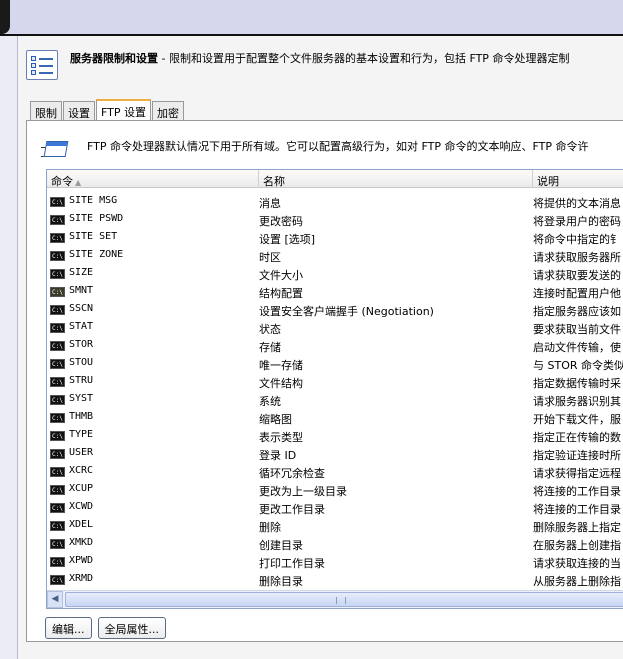 The height and width of the screenshot is (659, 623). What do you see at coordinates (577, 257) in the screenshot?
I see `description-cell: 请求获取服务器所` at bounding box center [577, 257].